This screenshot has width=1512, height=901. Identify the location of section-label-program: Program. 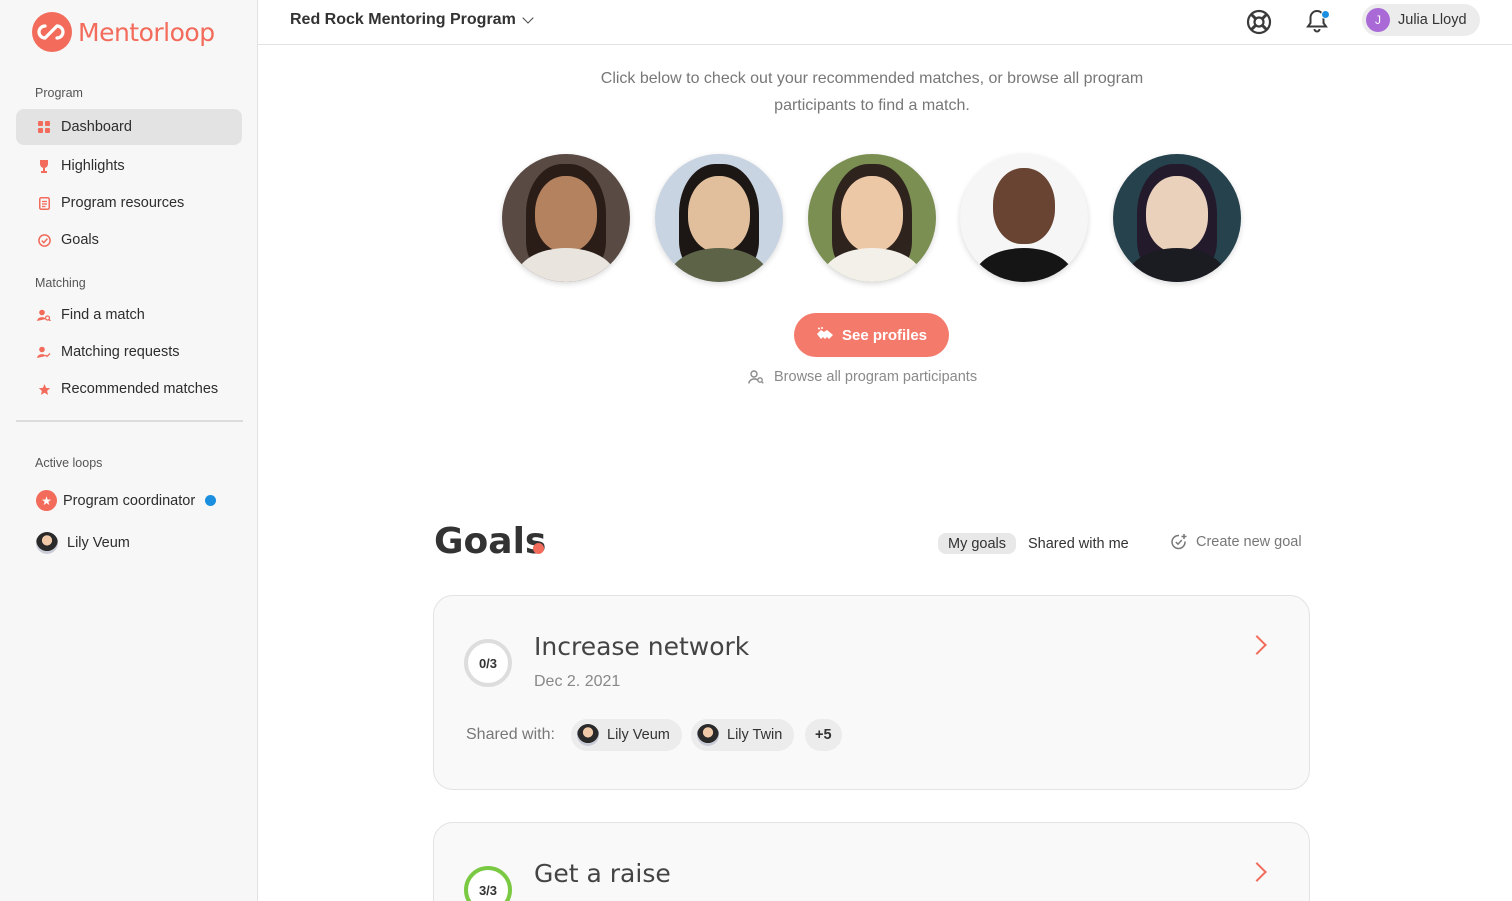
(59, 93).